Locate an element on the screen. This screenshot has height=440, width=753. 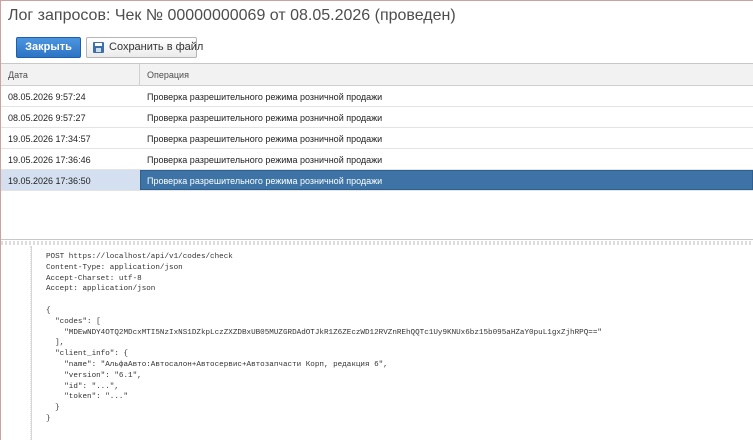
row-date: 19.05.2026 17:34:57 is located at coordinates (49, 139).